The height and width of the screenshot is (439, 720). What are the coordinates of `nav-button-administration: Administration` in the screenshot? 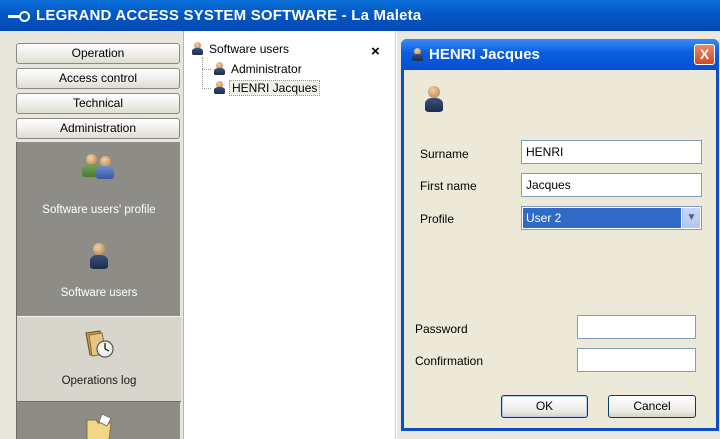 It's located at (98, 128).